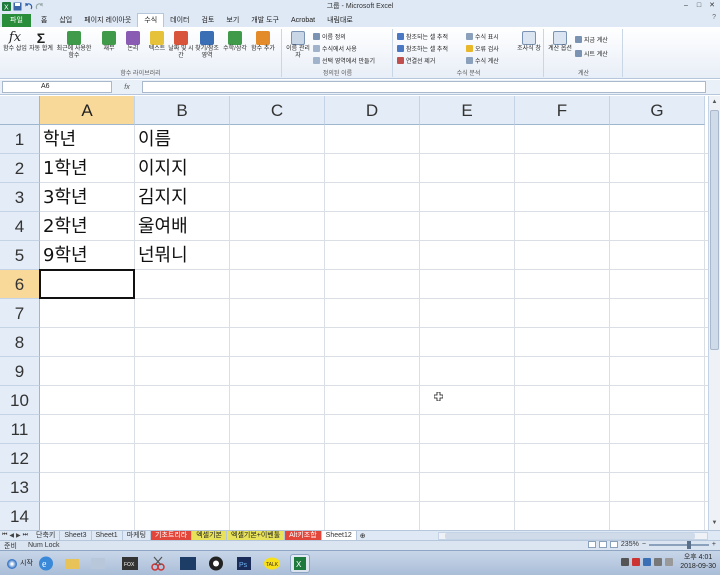 The height and width of the screenshot is (575, 720). I want to click on row-header-7: 7, so click(20, 313).